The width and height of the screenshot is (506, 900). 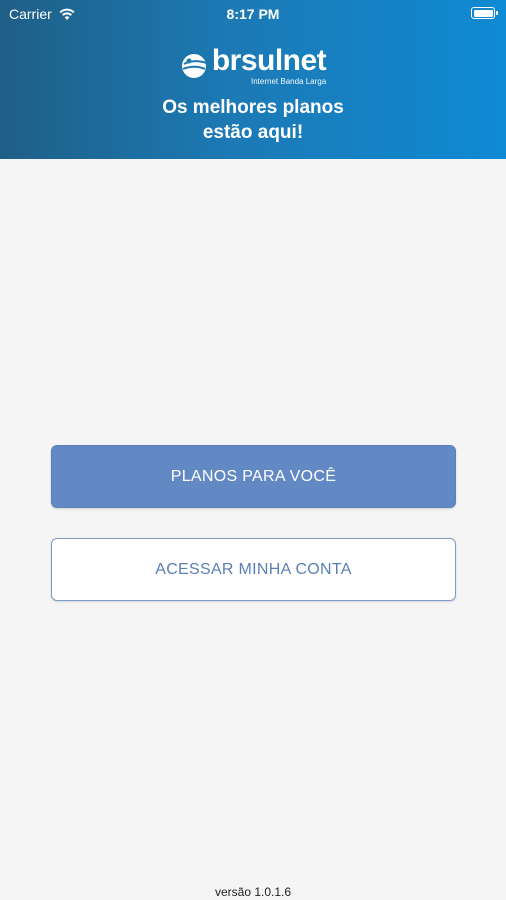 I want to click on headline: Os melhores planos estão aqui!, so click(x=253, y=120).